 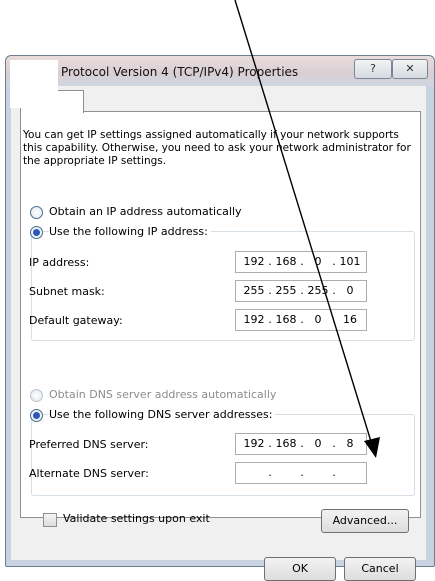 I want to click on use-following-dns-label: Use the following DNS server addresses:, so click(x=162, y=414).